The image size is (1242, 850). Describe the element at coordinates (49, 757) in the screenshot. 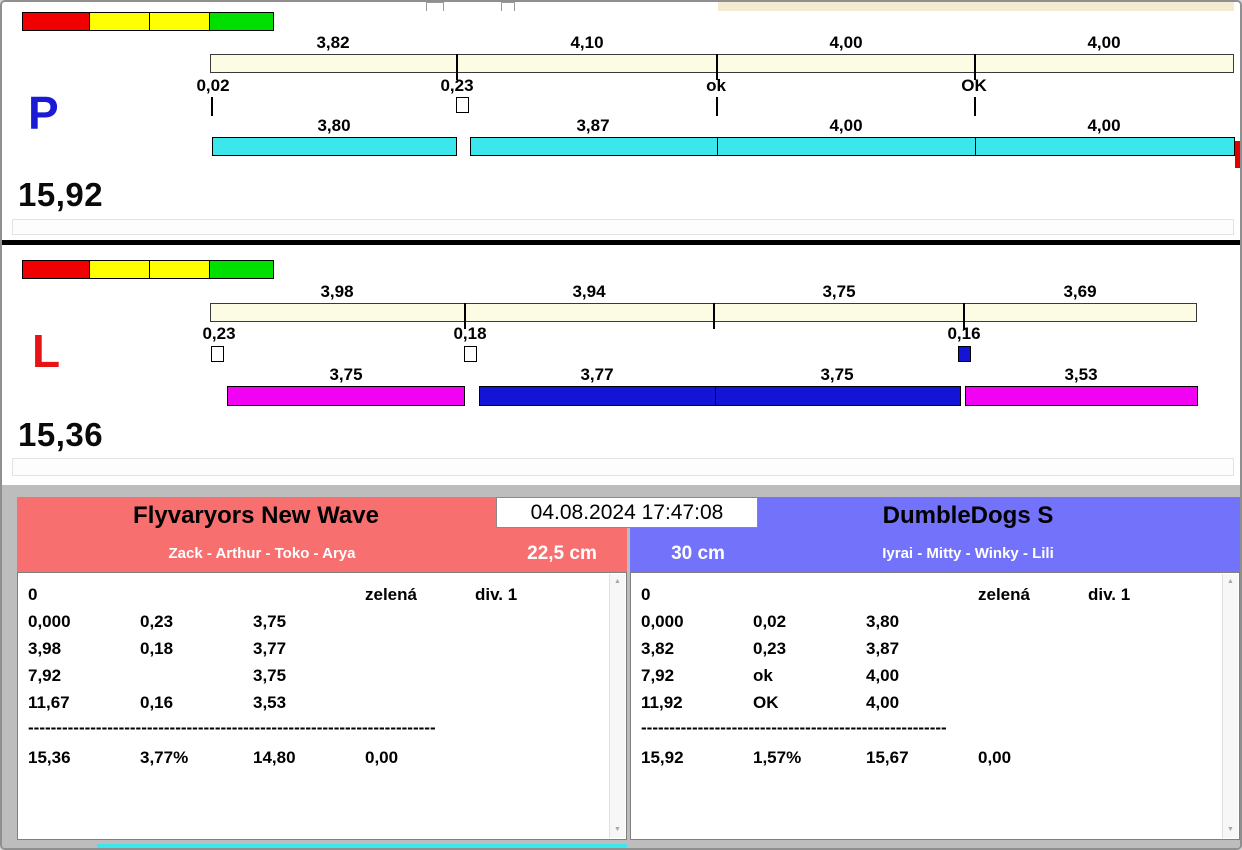

I see `total-time: 15,36` at that location.